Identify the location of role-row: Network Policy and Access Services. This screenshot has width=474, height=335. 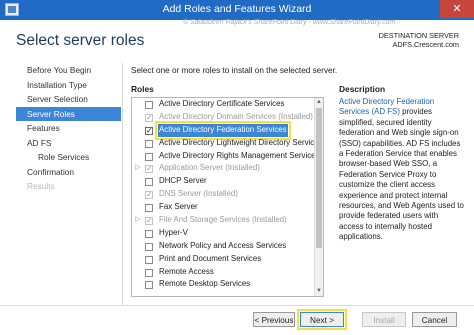
(227, 246).